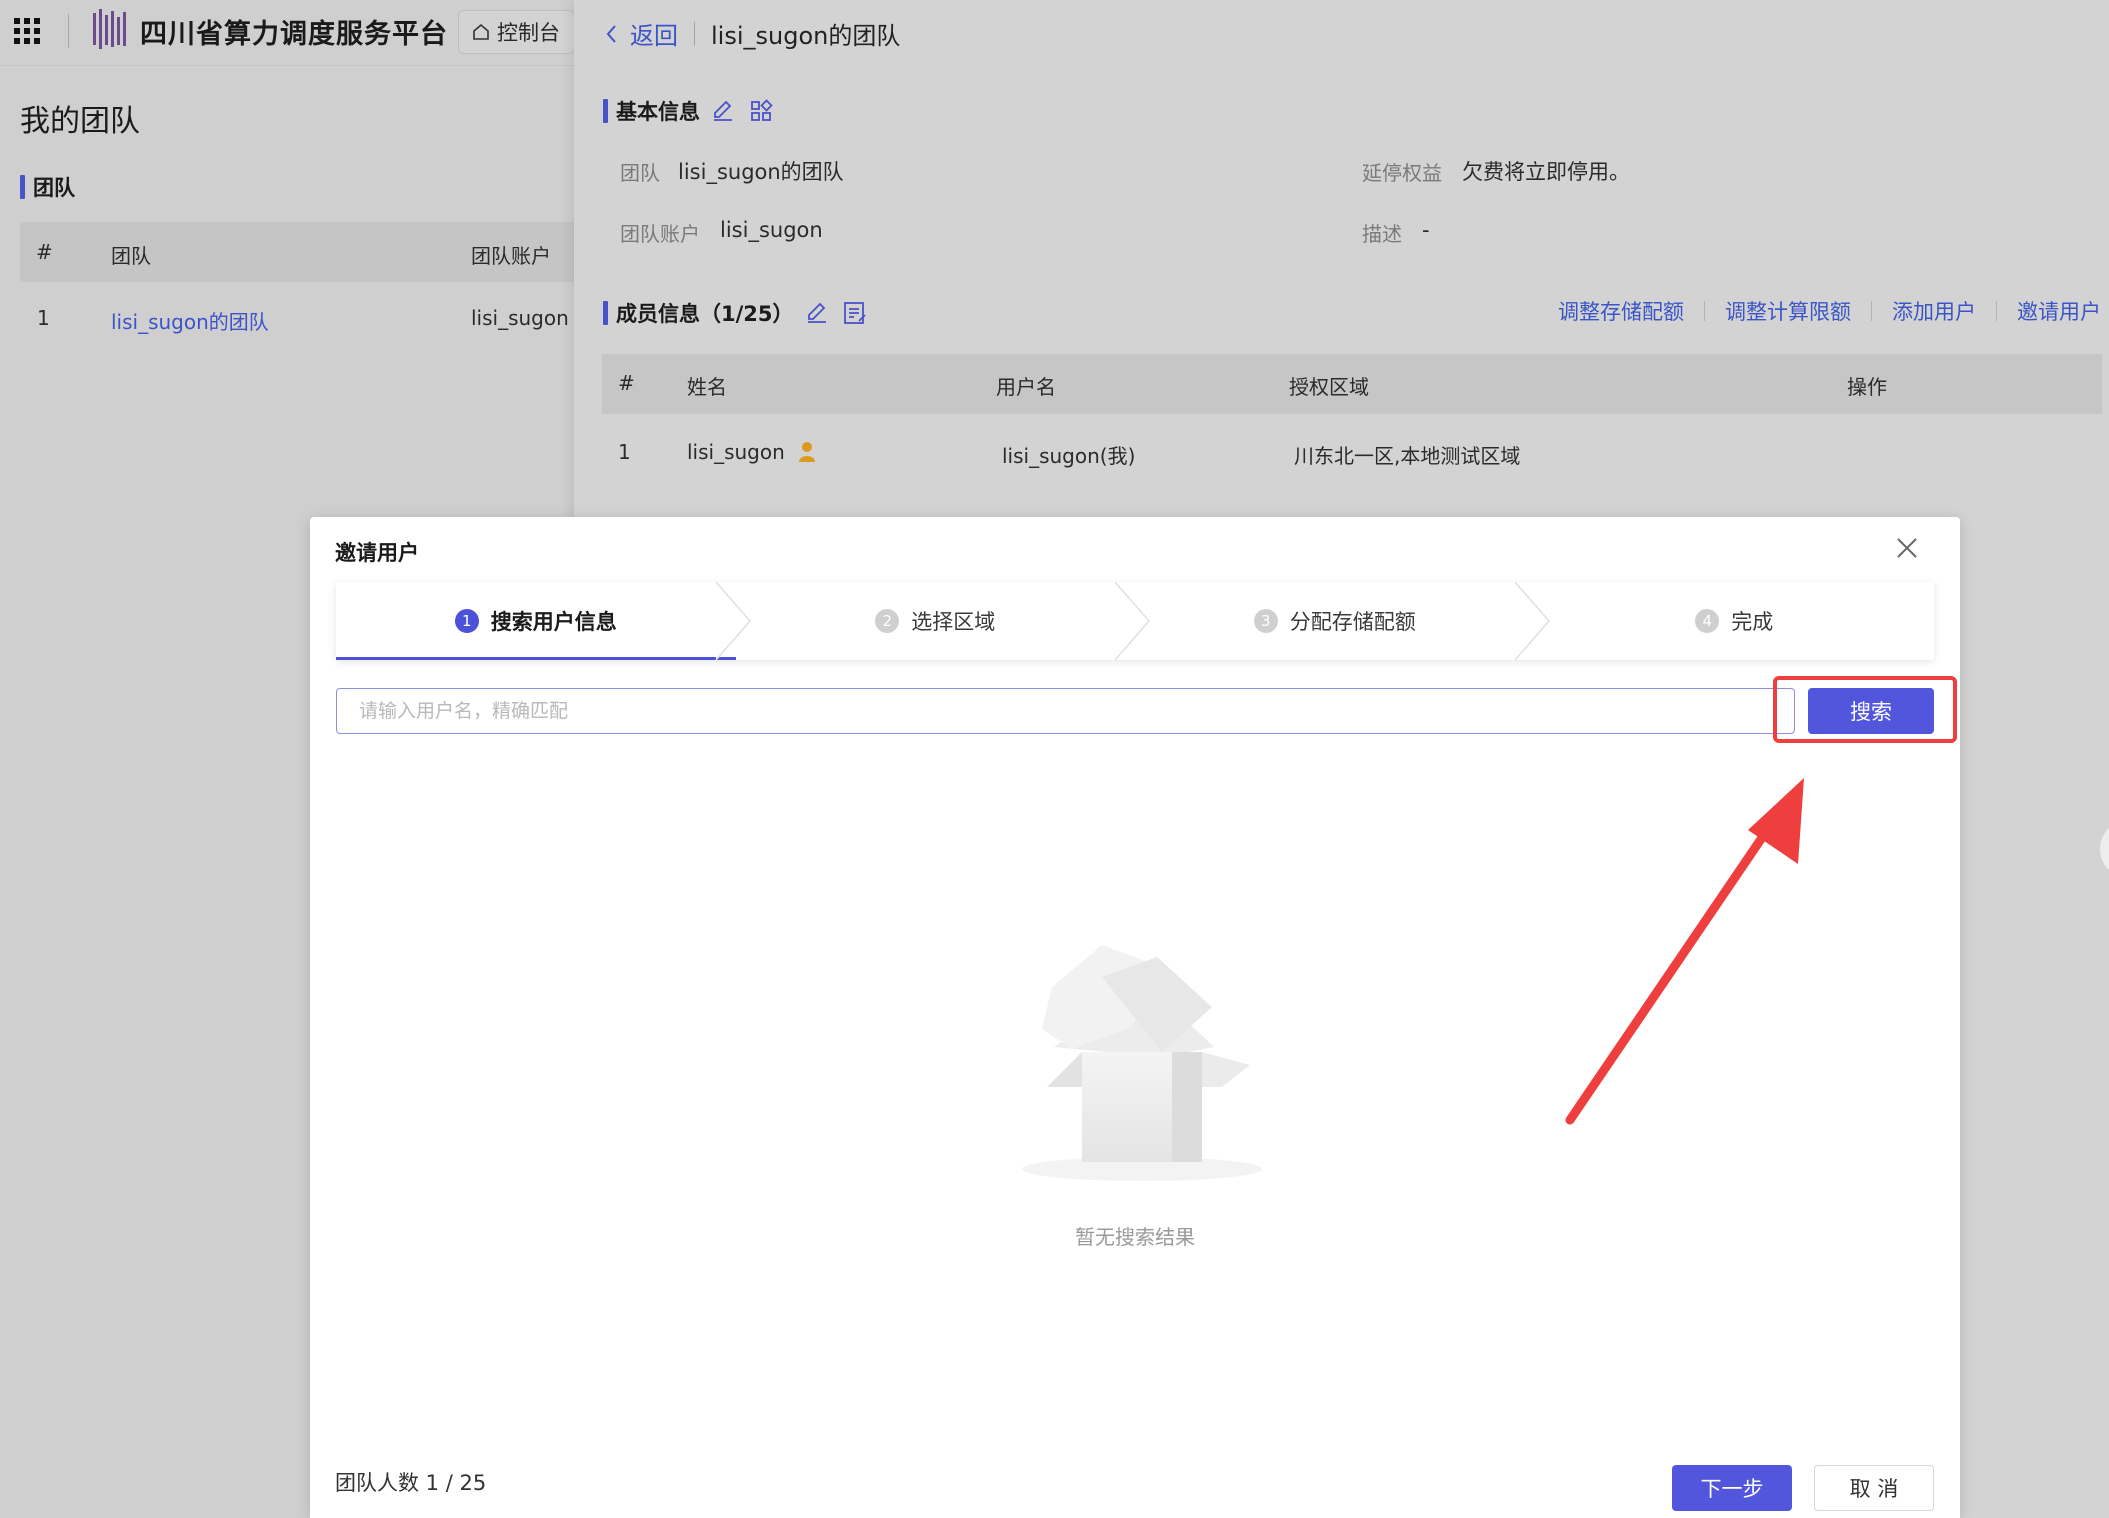 The height and width of the screenshot is (1518, 2109). Describe the element at coordinates (612, 34) in the screenshot. I see `chevron-left-icon` at that location.